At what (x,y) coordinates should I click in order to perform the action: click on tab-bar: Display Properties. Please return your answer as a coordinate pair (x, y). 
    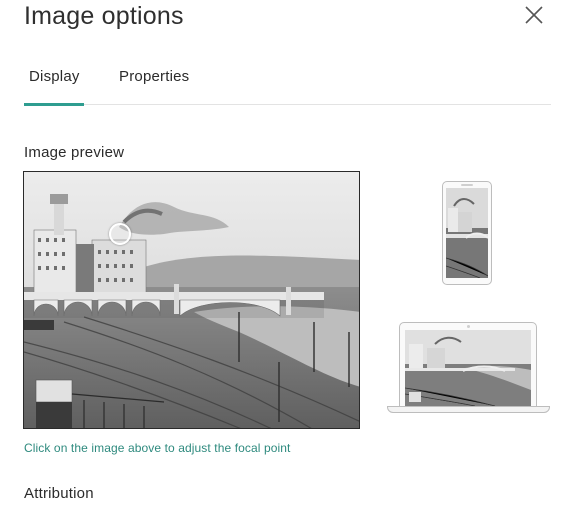
    Looking at the image, I should click on (287, 83).